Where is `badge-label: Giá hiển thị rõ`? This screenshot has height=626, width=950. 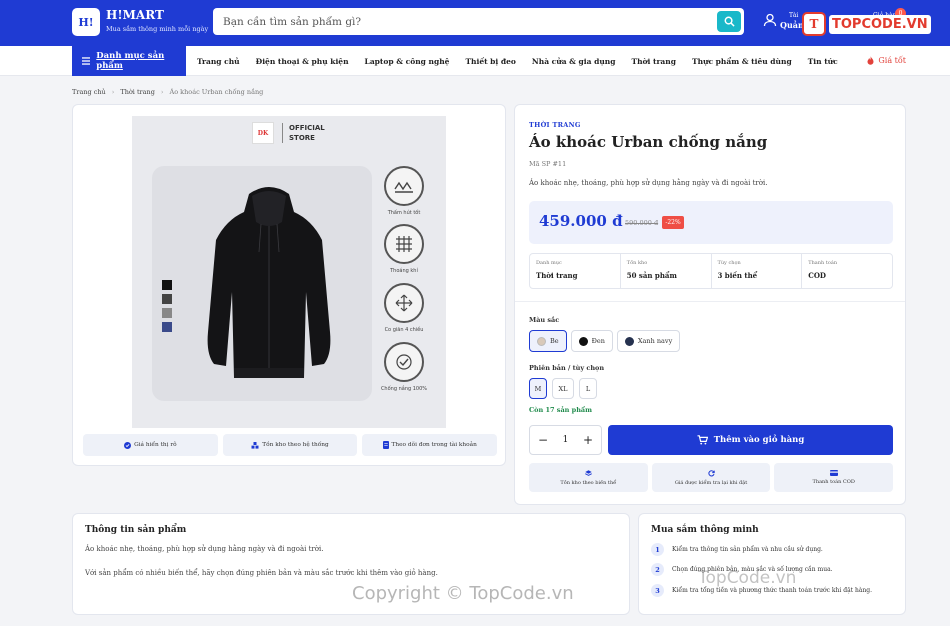
badge-label: Giá hiển thị rõ is located at coordinates (155, 445).